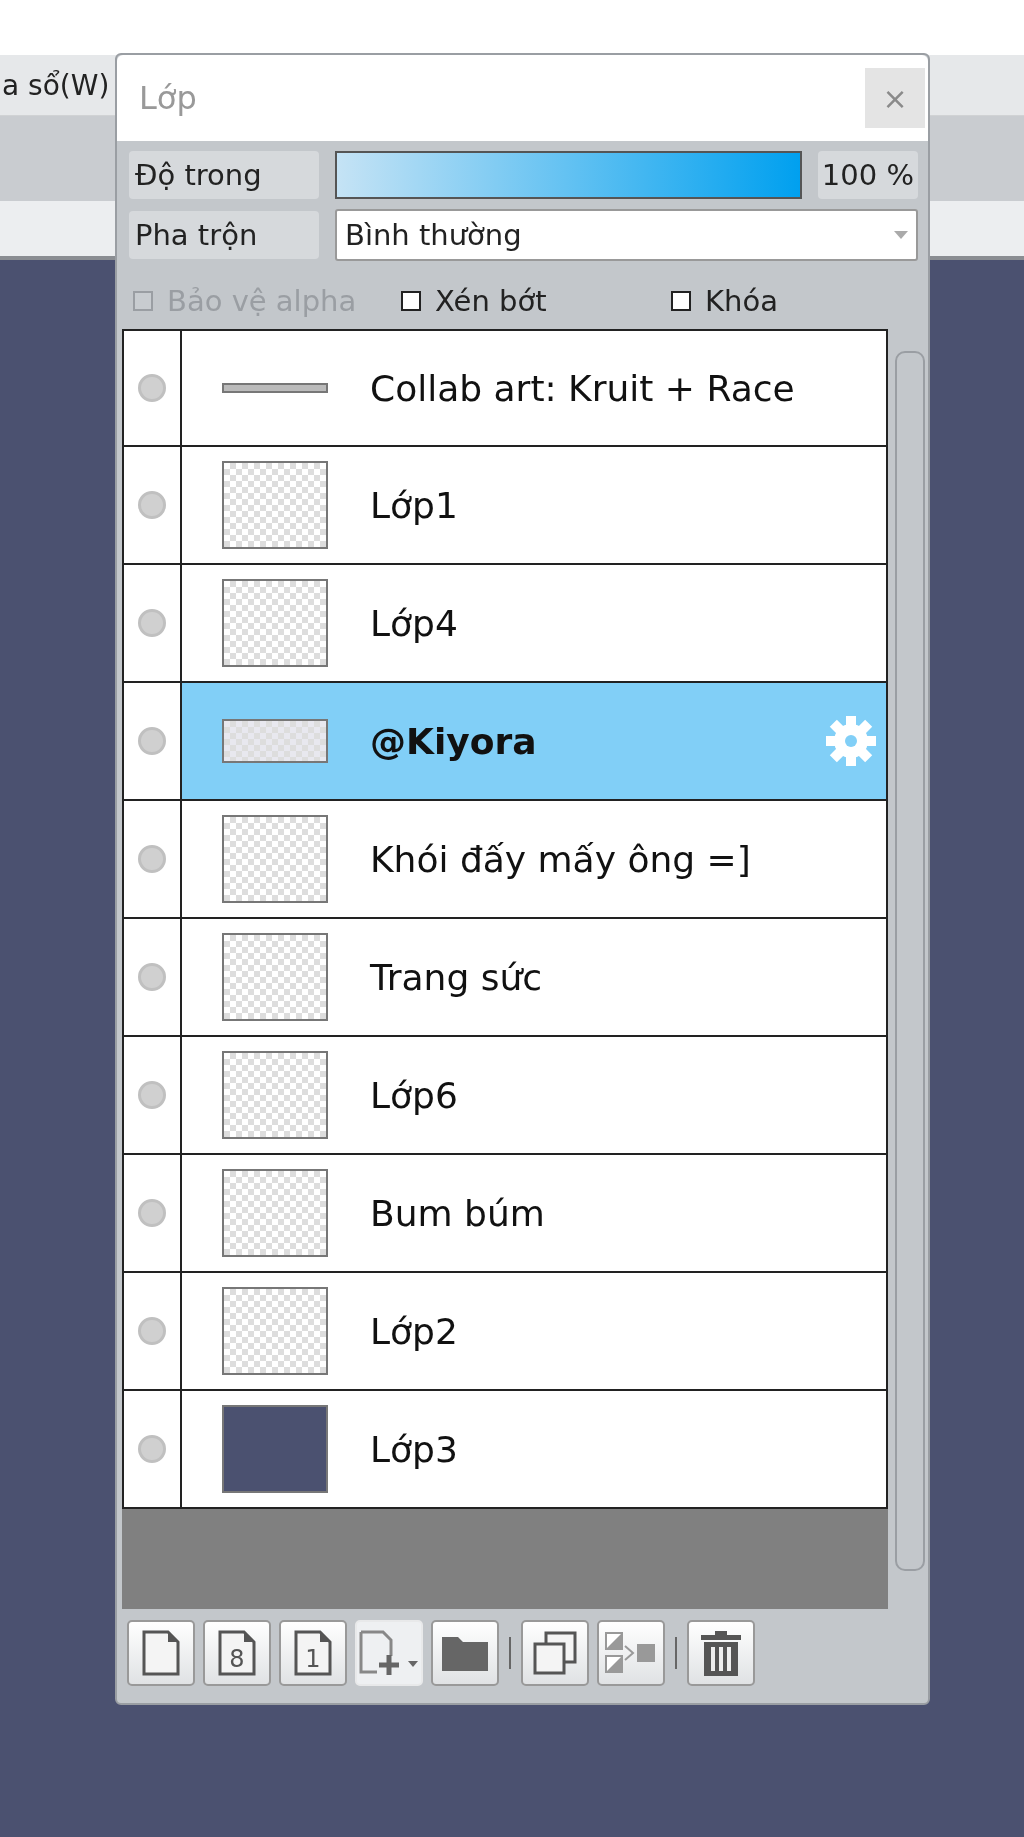  Describe the element at coordinates (505, 1332) in the screenshot. I see `layer-row: Lớp2` at that location.